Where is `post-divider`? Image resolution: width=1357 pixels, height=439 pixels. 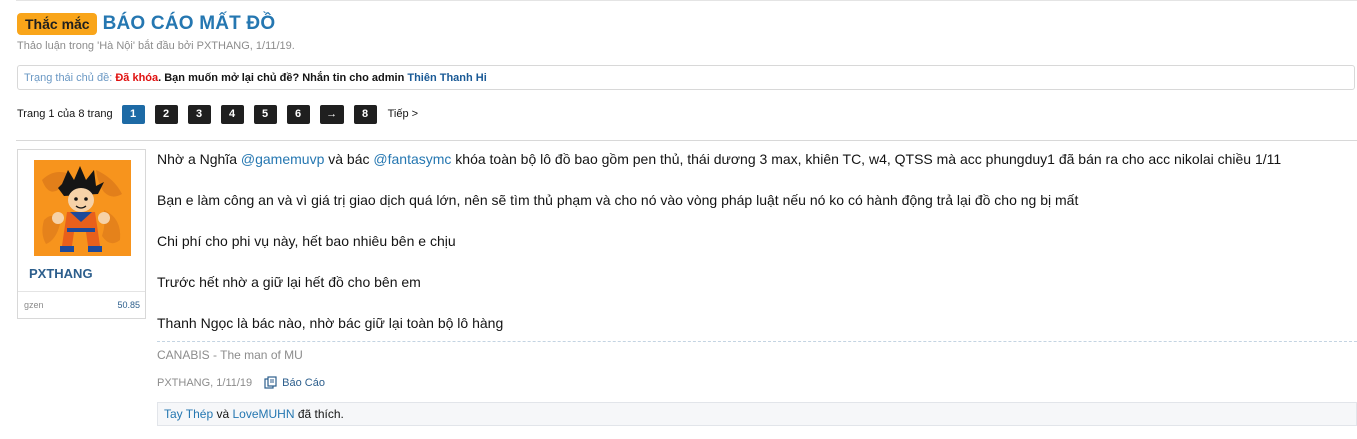
post-divider is located at coordinates (686, 140).